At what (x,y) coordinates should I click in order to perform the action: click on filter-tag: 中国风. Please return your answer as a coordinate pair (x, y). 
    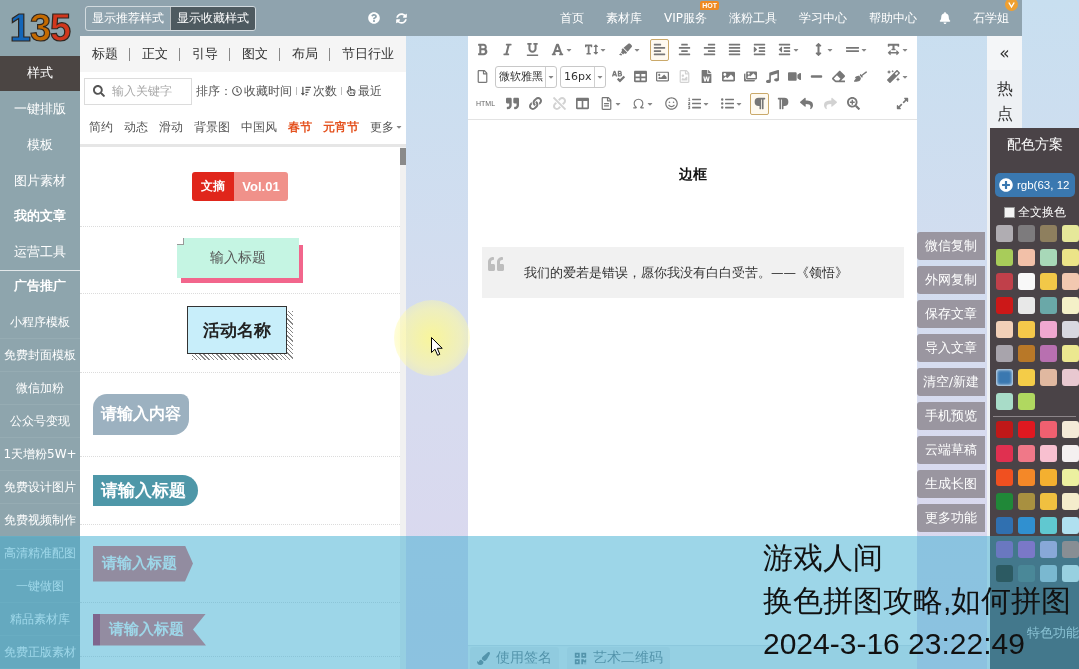
    Looking at the image, I should click on (259, 127).